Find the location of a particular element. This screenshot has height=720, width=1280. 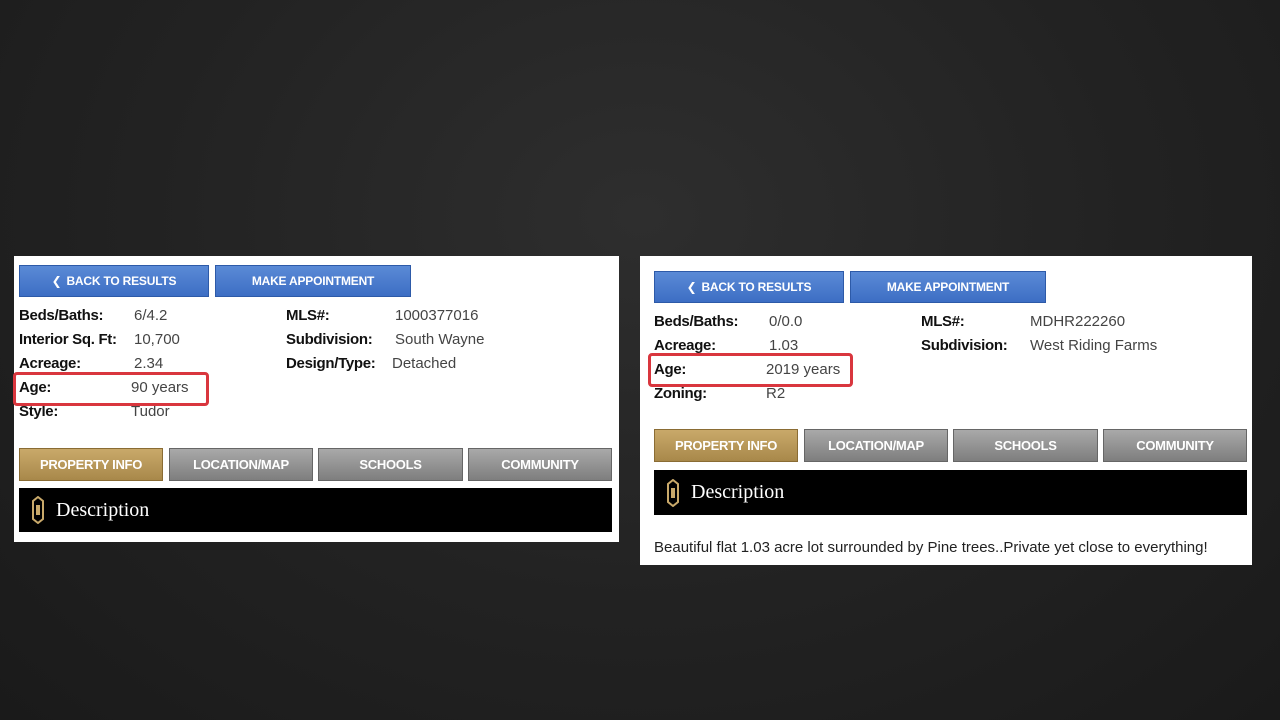

detail-label: Interior Sq. Ft: is located at coordinates (68, 339).